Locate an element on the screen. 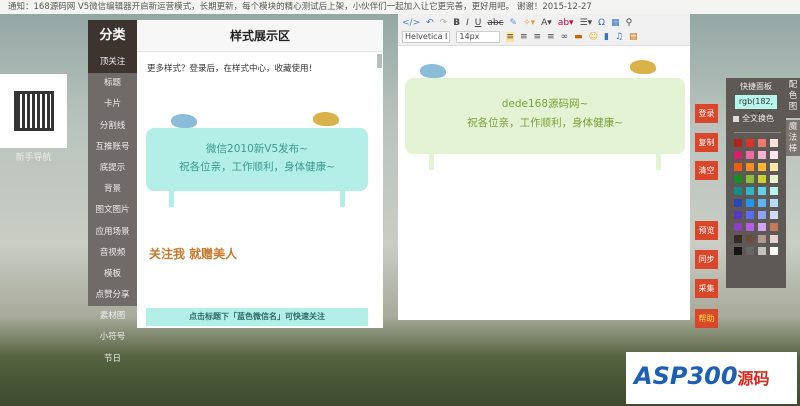 The image size is (800, 406). undo-icon: ↶ is located at coordinates (430, 23).